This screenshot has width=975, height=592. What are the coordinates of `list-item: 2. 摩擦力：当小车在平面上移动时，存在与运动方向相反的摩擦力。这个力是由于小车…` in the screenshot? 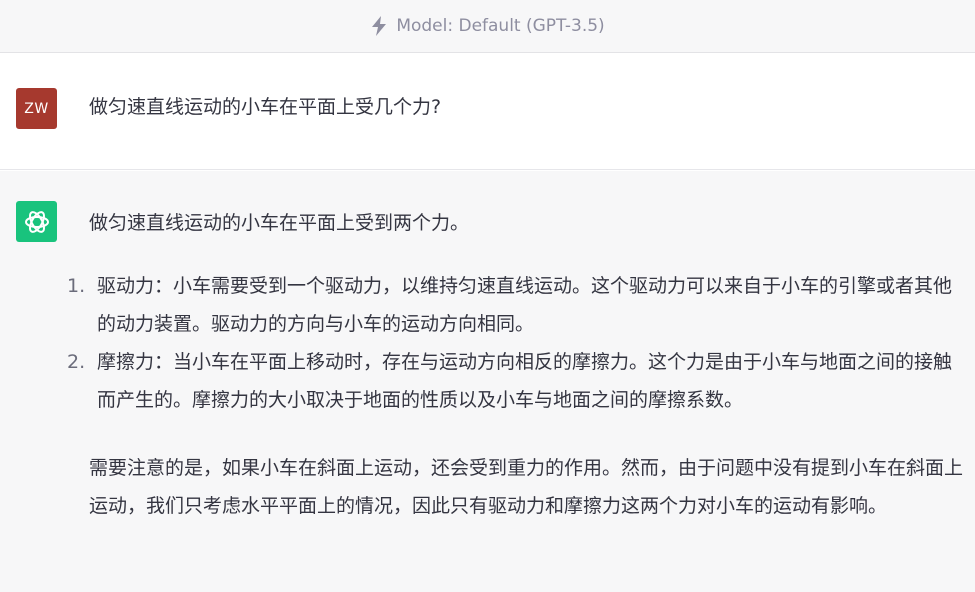 It's located at (518, 381).